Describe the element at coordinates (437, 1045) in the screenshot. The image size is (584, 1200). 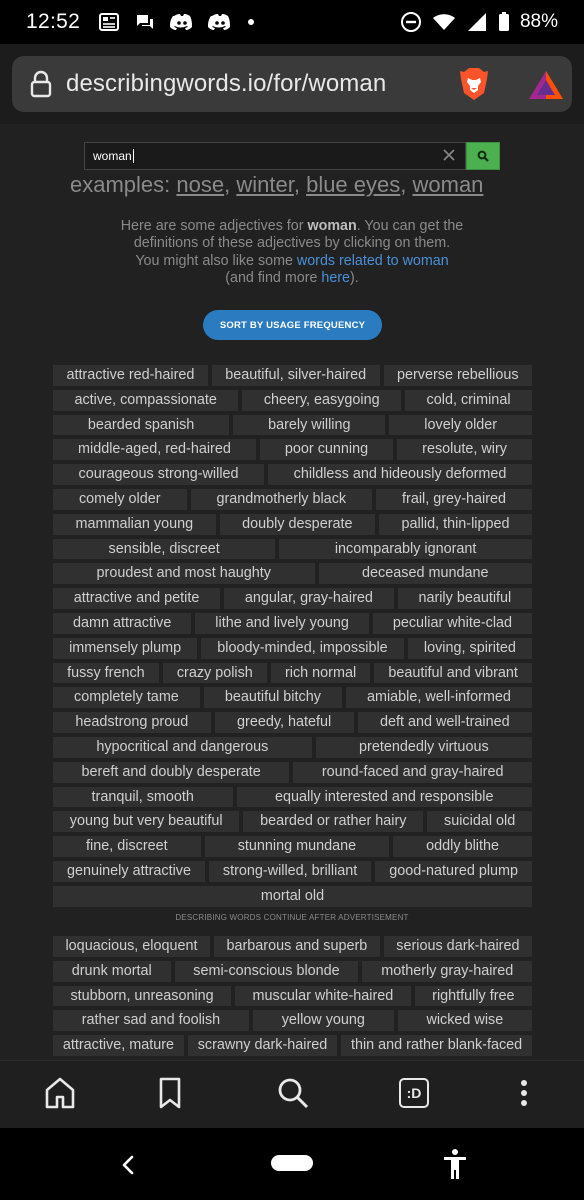
I see `adjective-chip: thin and rather blank-faced` at that location.